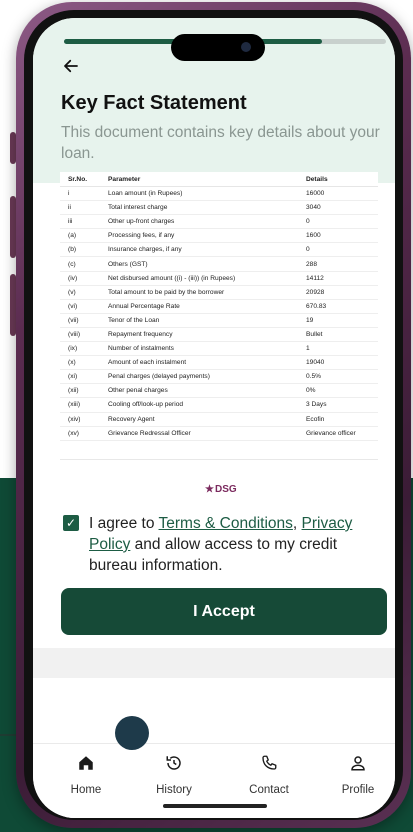 The width and height of the screenshot is (413, 832). I want to click on row-number: i, so click(80, 194).